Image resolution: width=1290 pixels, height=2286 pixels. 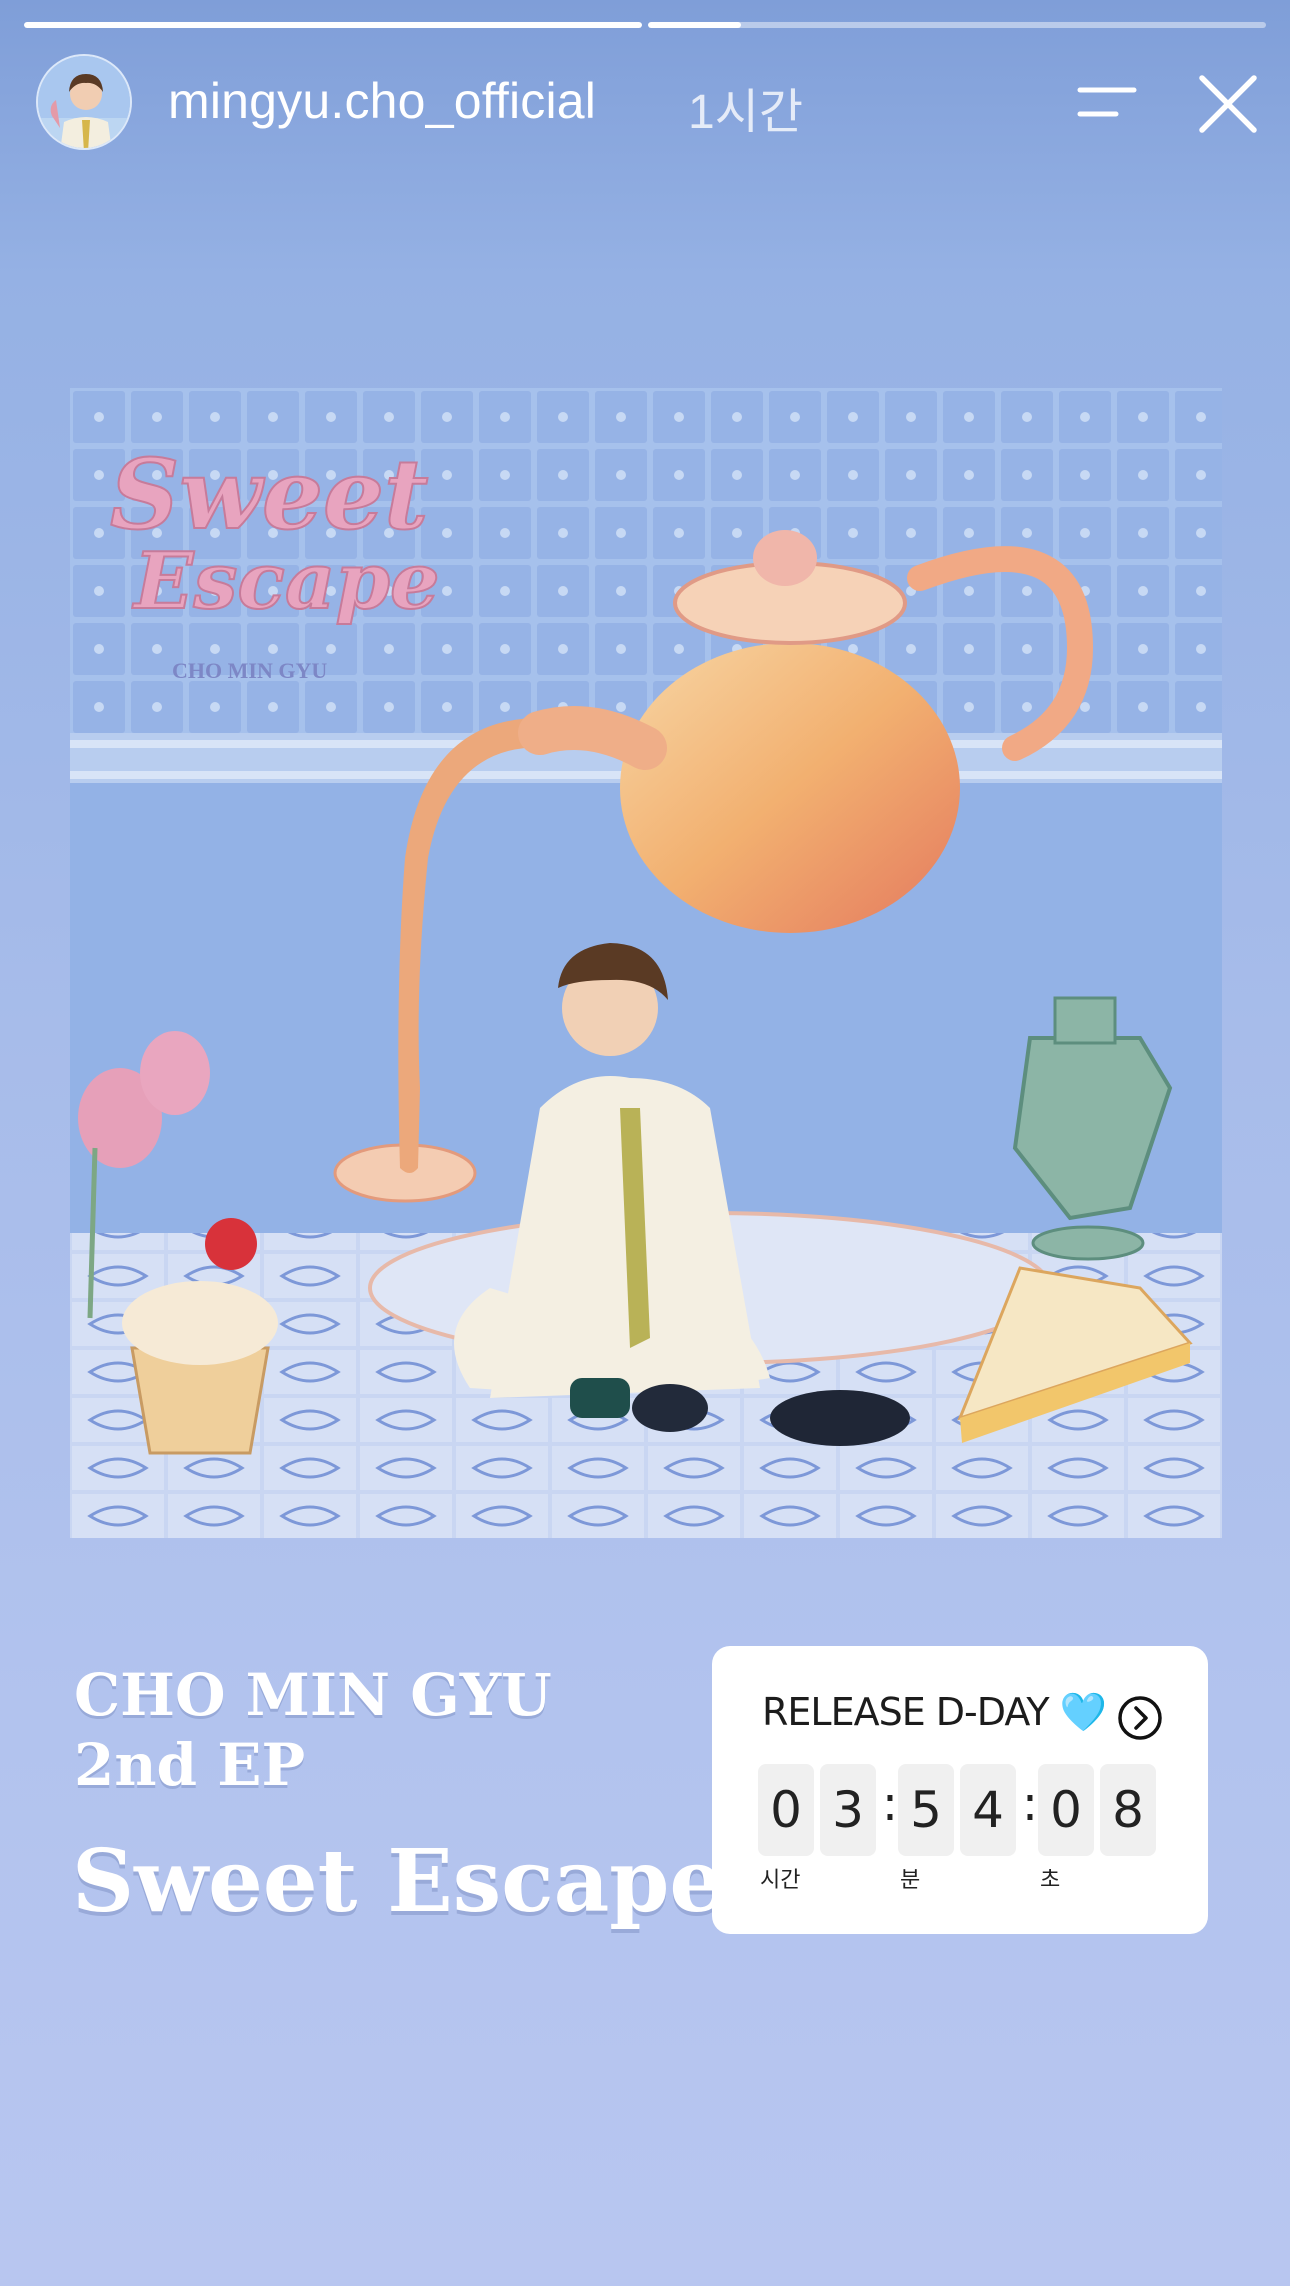 What do you see at coordinates (1066, 1810) in the screenshot?
I see `countdown-digit-seconds-tens: 0` at bounding box center [1066, 1810].